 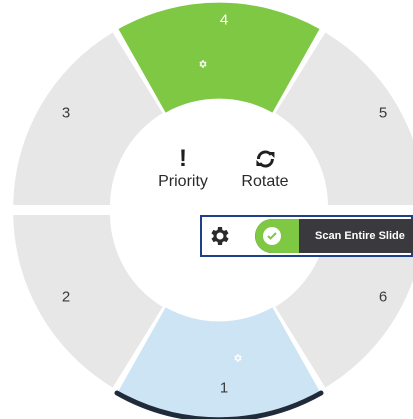 I want to click on scan-entire-slide-toggle: Scan Entire Slide, so click(x=334, y=236).